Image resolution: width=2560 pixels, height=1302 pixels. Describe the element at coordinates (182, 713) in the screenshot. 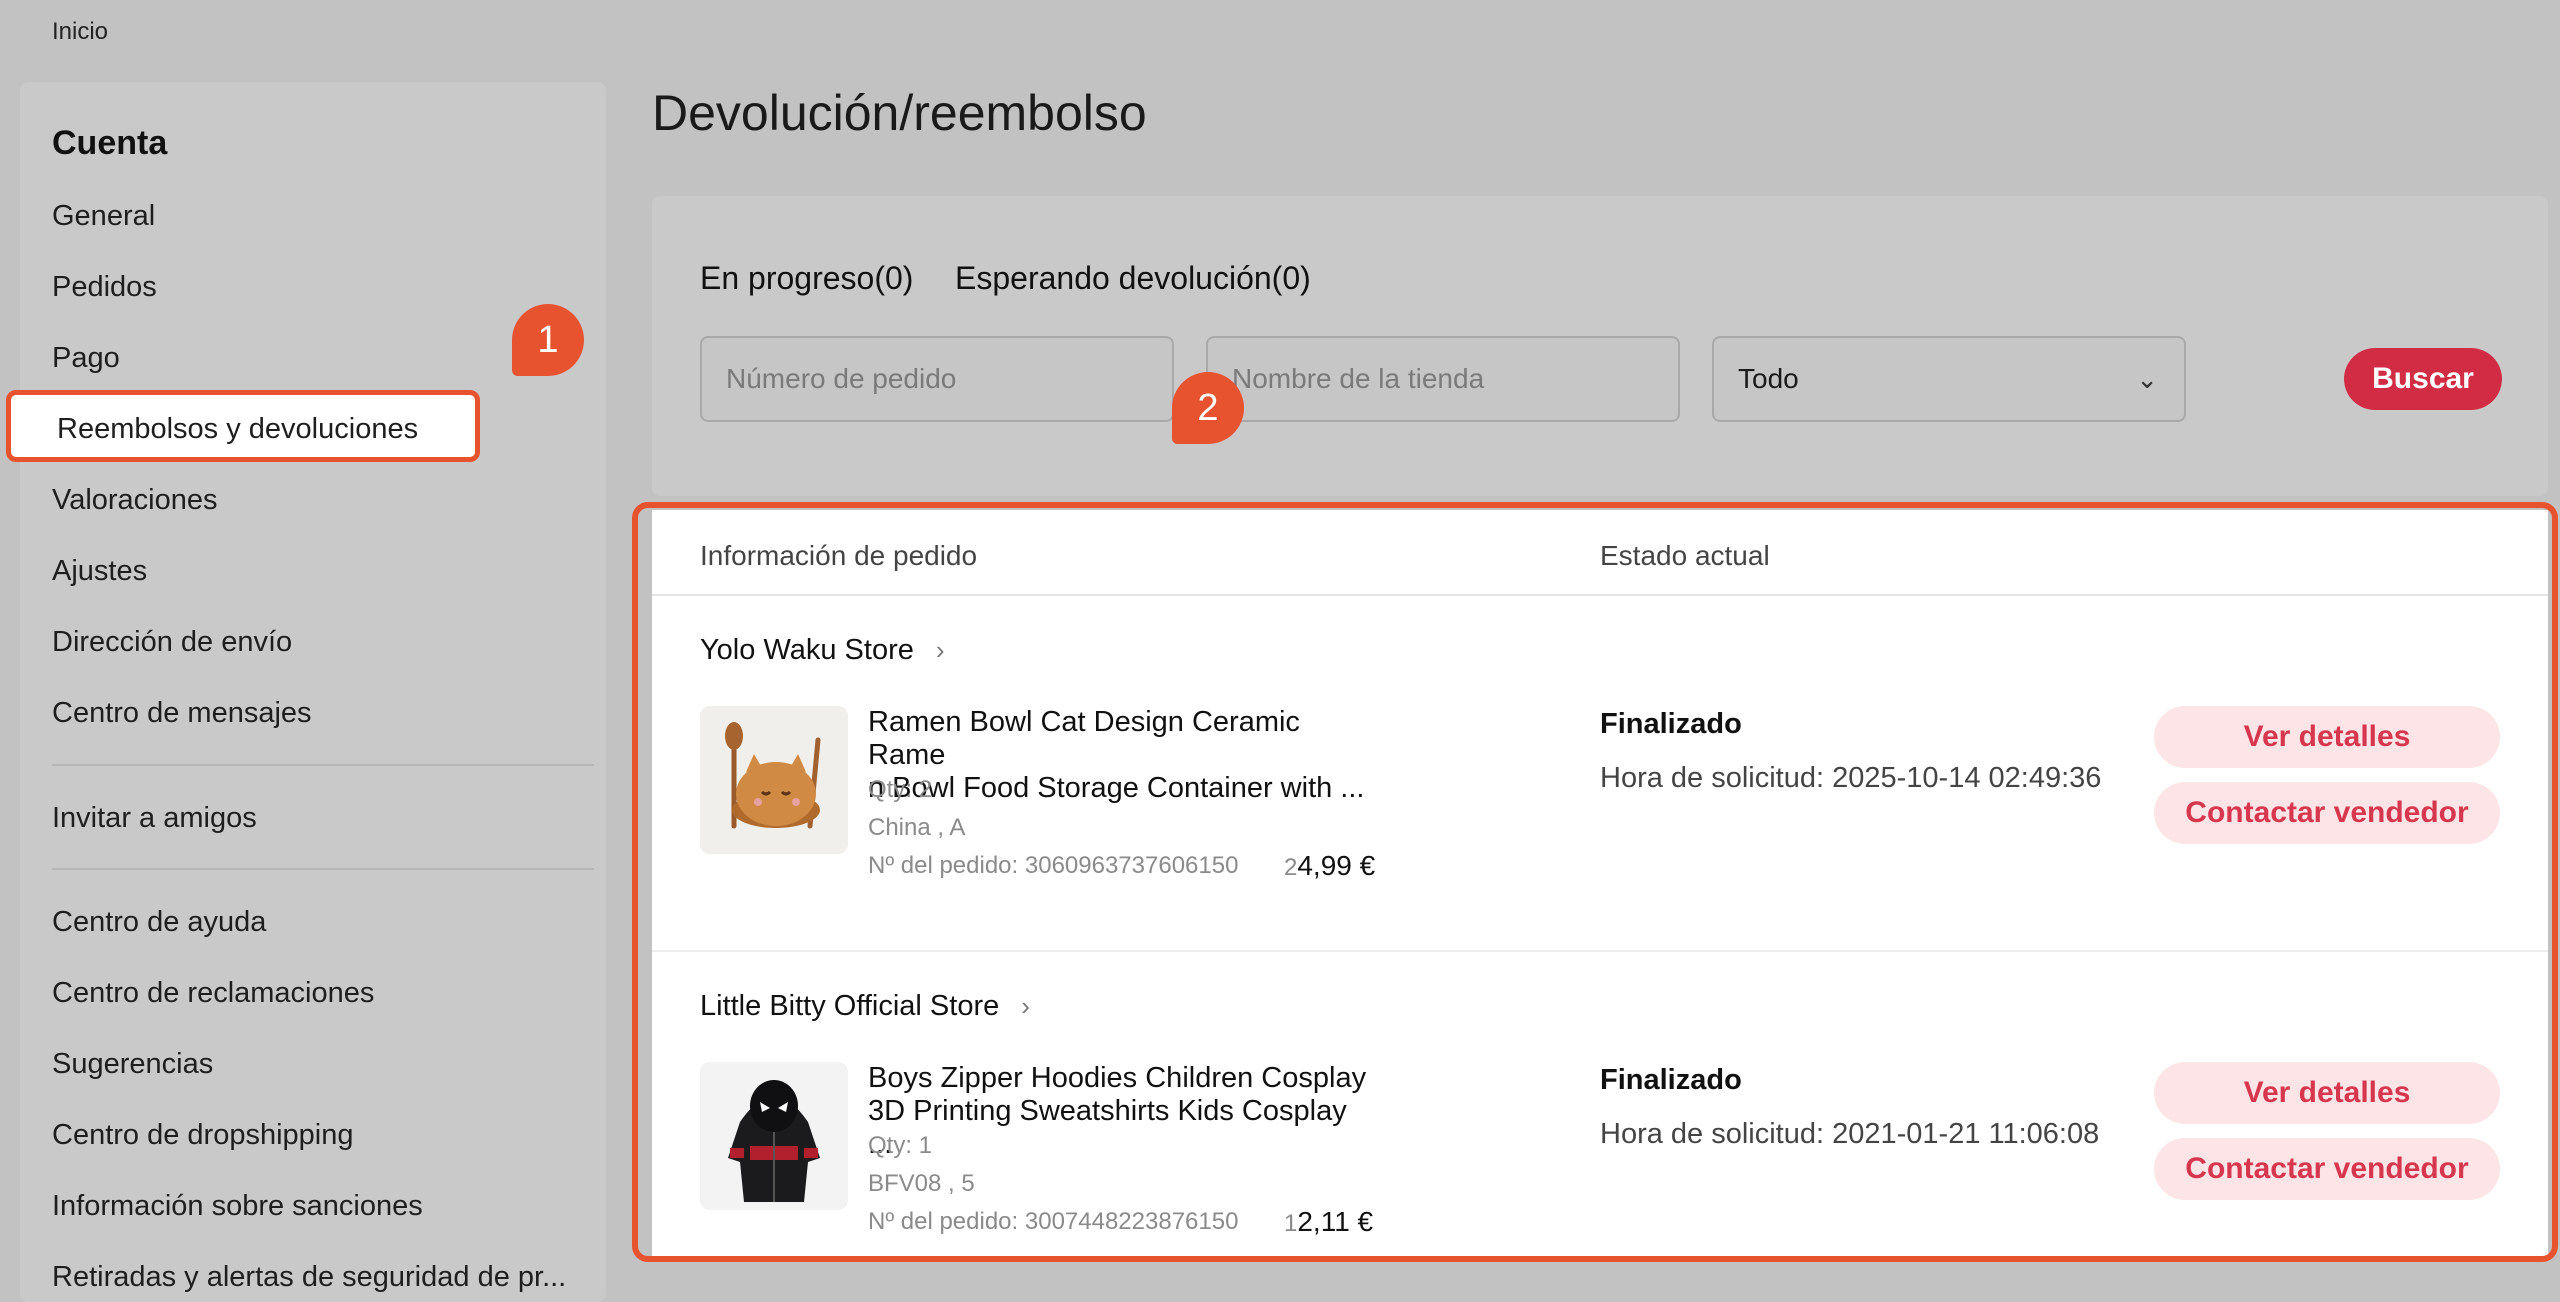

I see `sidebar-item-message-center: Centro de mensajes` at that location.